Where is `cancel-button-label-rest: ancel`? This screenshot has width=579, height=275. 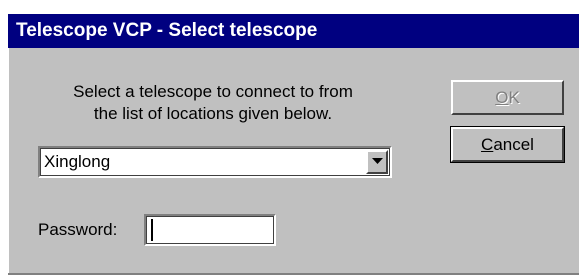
cancel-button-label-rest: ancel is located at coordinates (513, 144).